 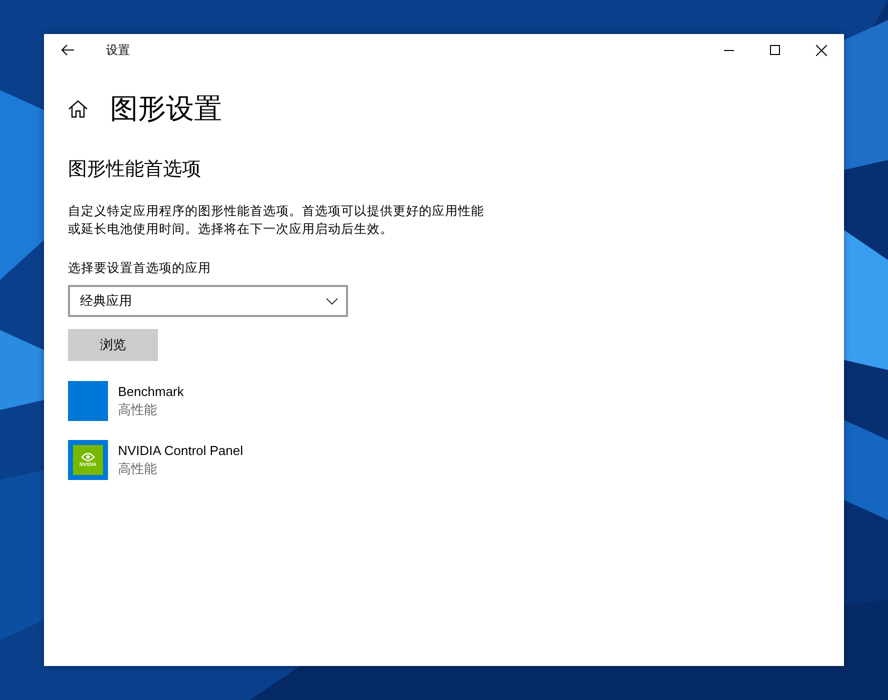 What do you see at coordinates (276, 211) in the screenshot?
I see `description-line: 自定义特定应用程序的图形性能首选项。首选项可以提供更好的应用性能` at bounding box center [276, 211].